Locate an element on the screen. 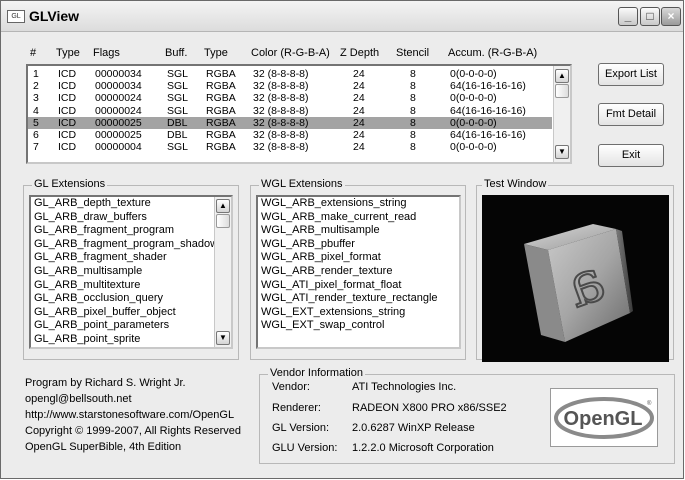  extension-item: GL_ARB_draw_buffers is located at coordinates (124, 218).